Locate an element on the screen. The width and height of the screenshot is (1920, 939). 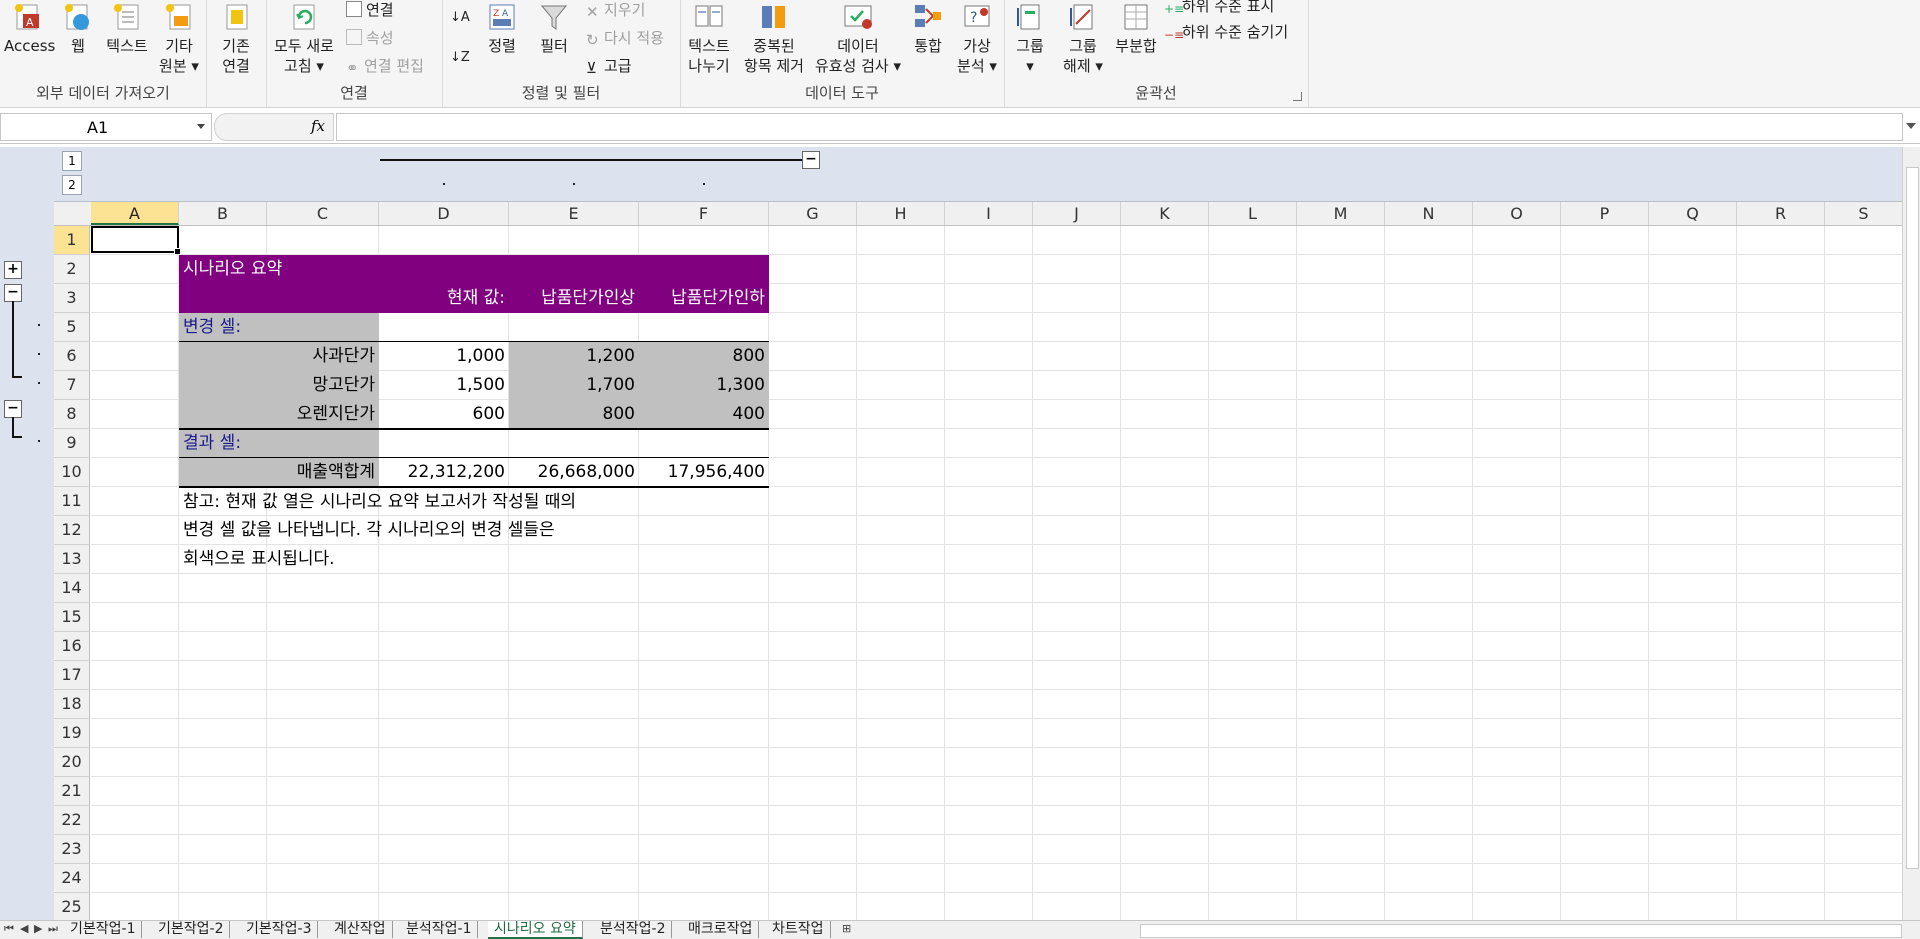
tab-analysis-2: 분석작업-2 is located at coordinates (633, 929).